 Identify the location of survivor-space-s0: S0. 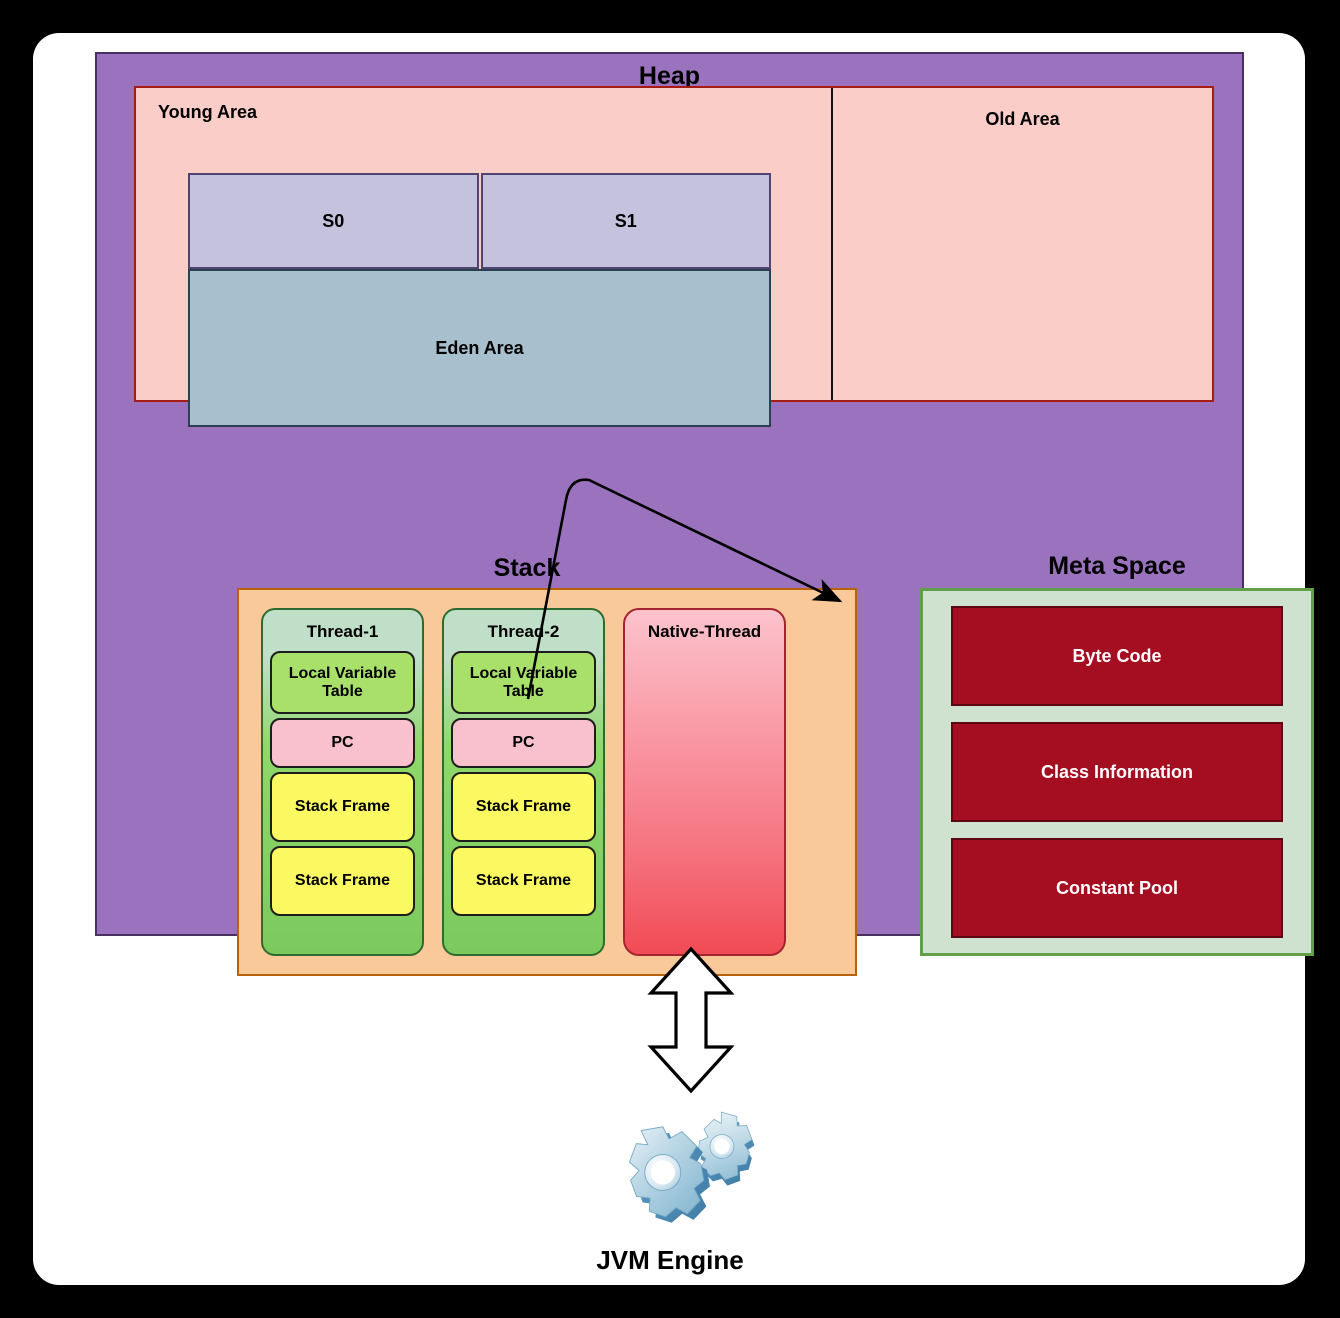
(333, 221).